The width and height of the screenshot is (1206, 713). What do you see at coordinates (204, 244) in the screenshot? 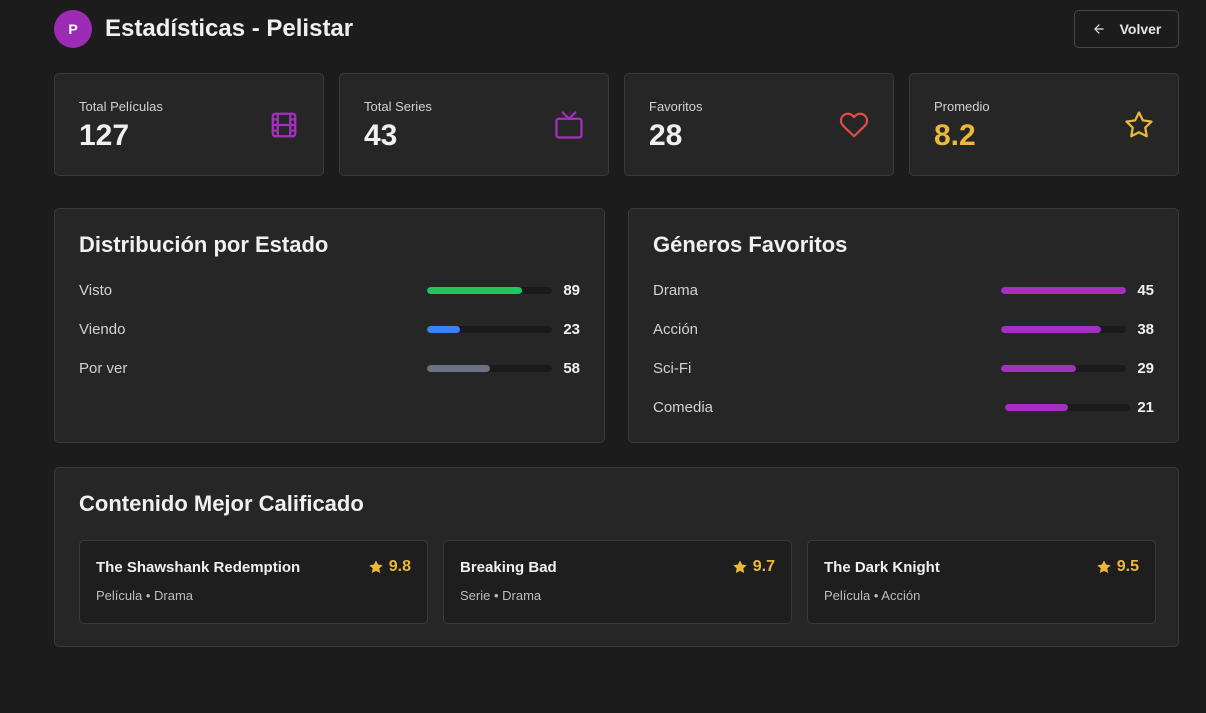
I see `panel-title: Distribución por Estado` at bounding box center [204, 244].